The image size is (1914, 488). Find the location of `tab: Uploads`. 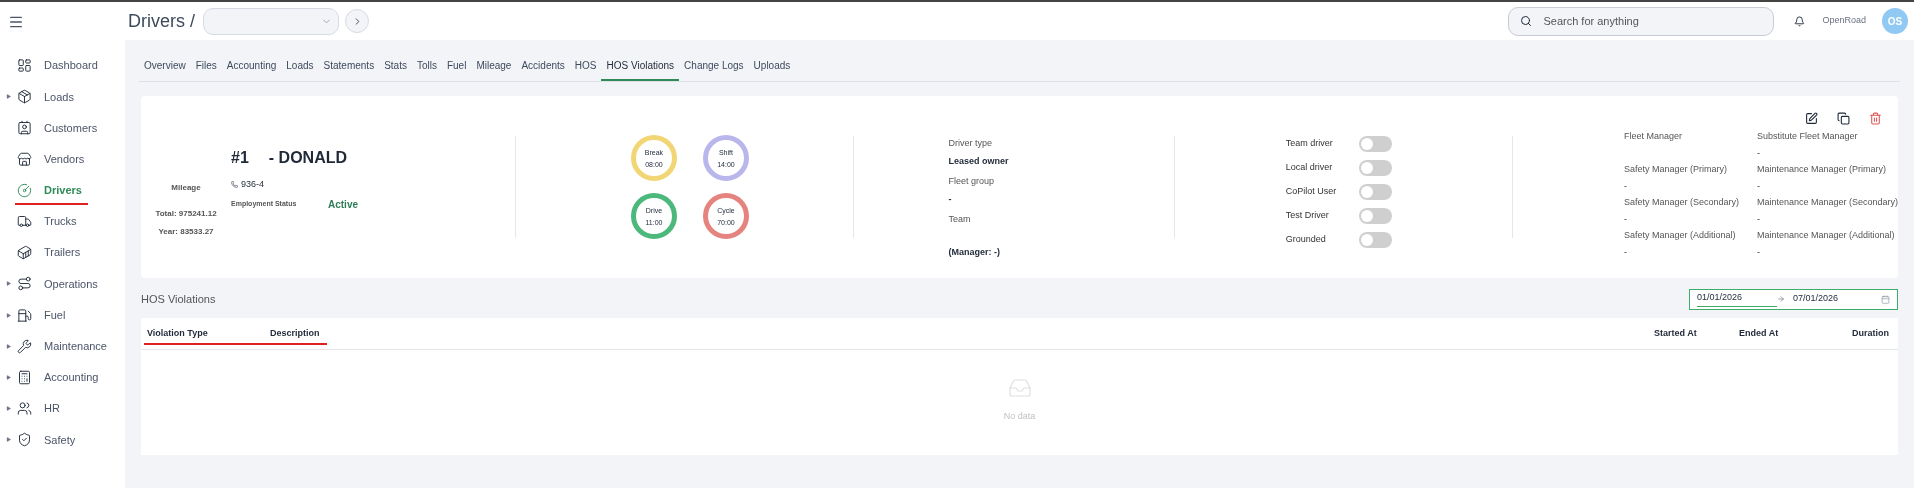

tab: Uploads is located at coordinates (772, 69).